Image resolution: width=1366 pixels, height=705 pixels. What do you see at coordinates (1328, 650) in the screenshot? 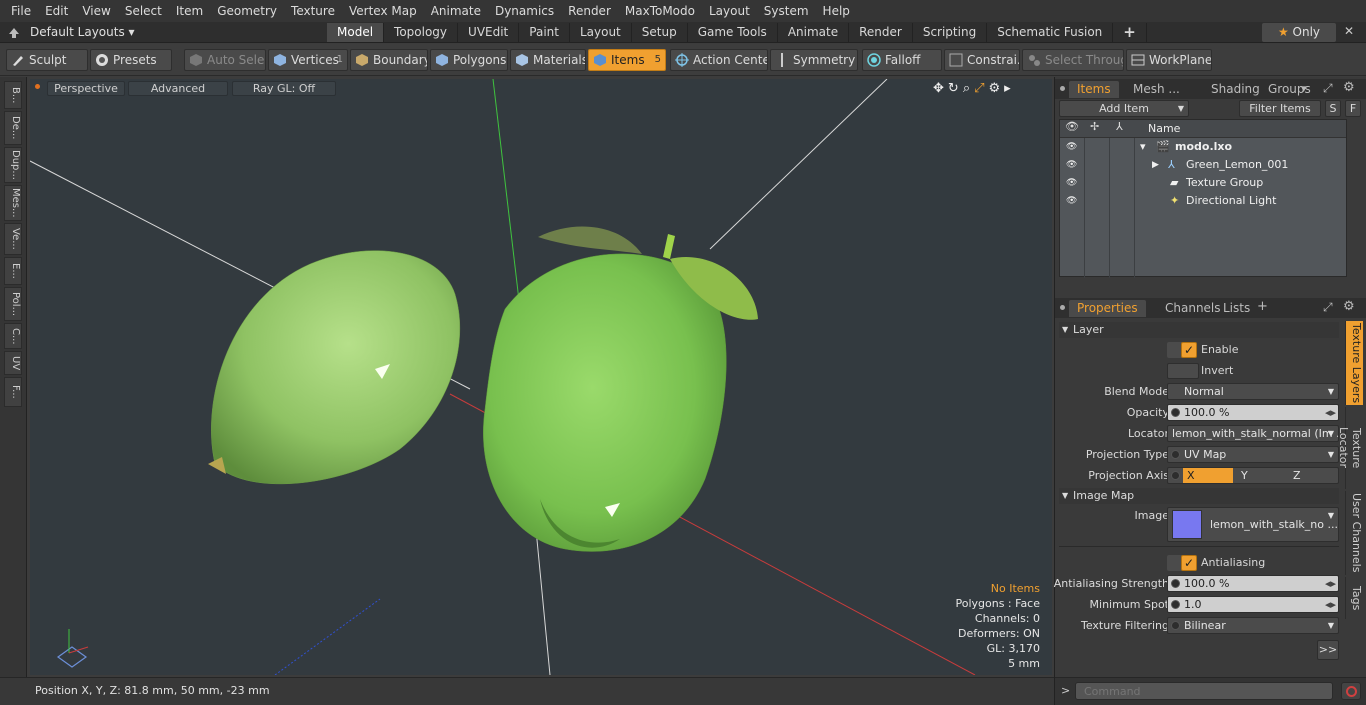
I see `more-button: >>` at bounding box center [1328, 650].